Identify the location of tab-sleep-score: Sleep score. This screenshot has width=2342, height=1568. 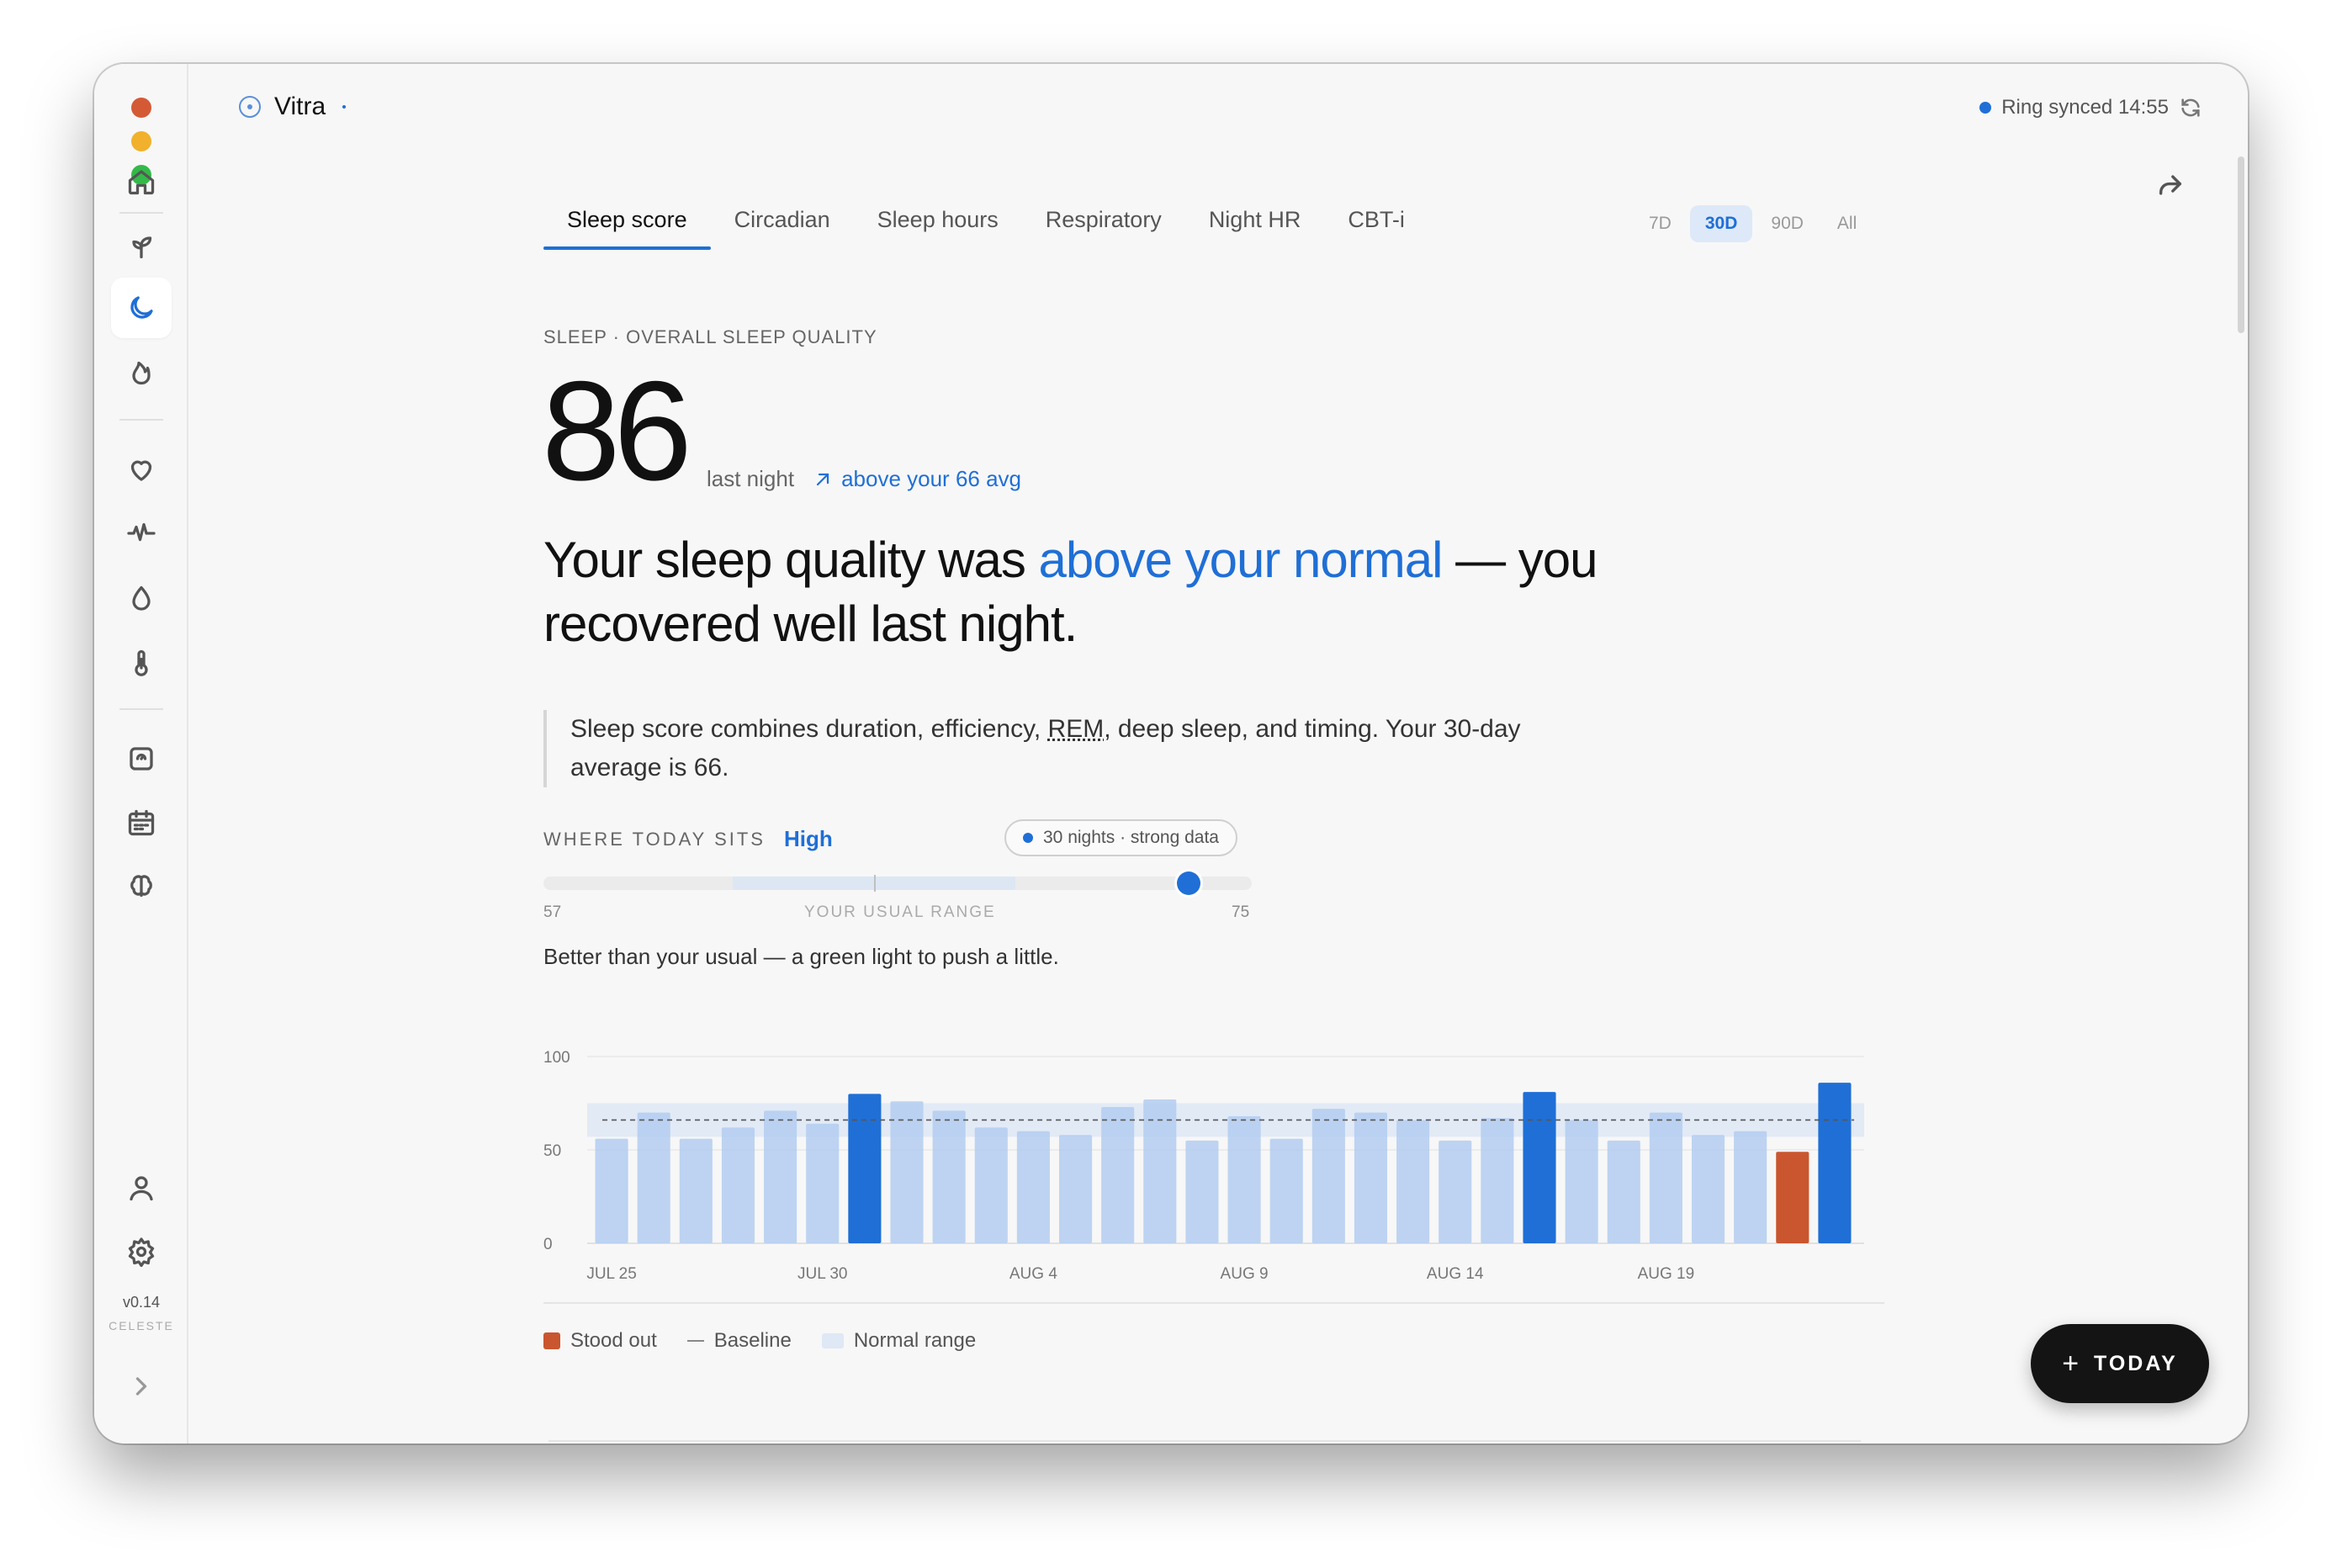
(627, 224).